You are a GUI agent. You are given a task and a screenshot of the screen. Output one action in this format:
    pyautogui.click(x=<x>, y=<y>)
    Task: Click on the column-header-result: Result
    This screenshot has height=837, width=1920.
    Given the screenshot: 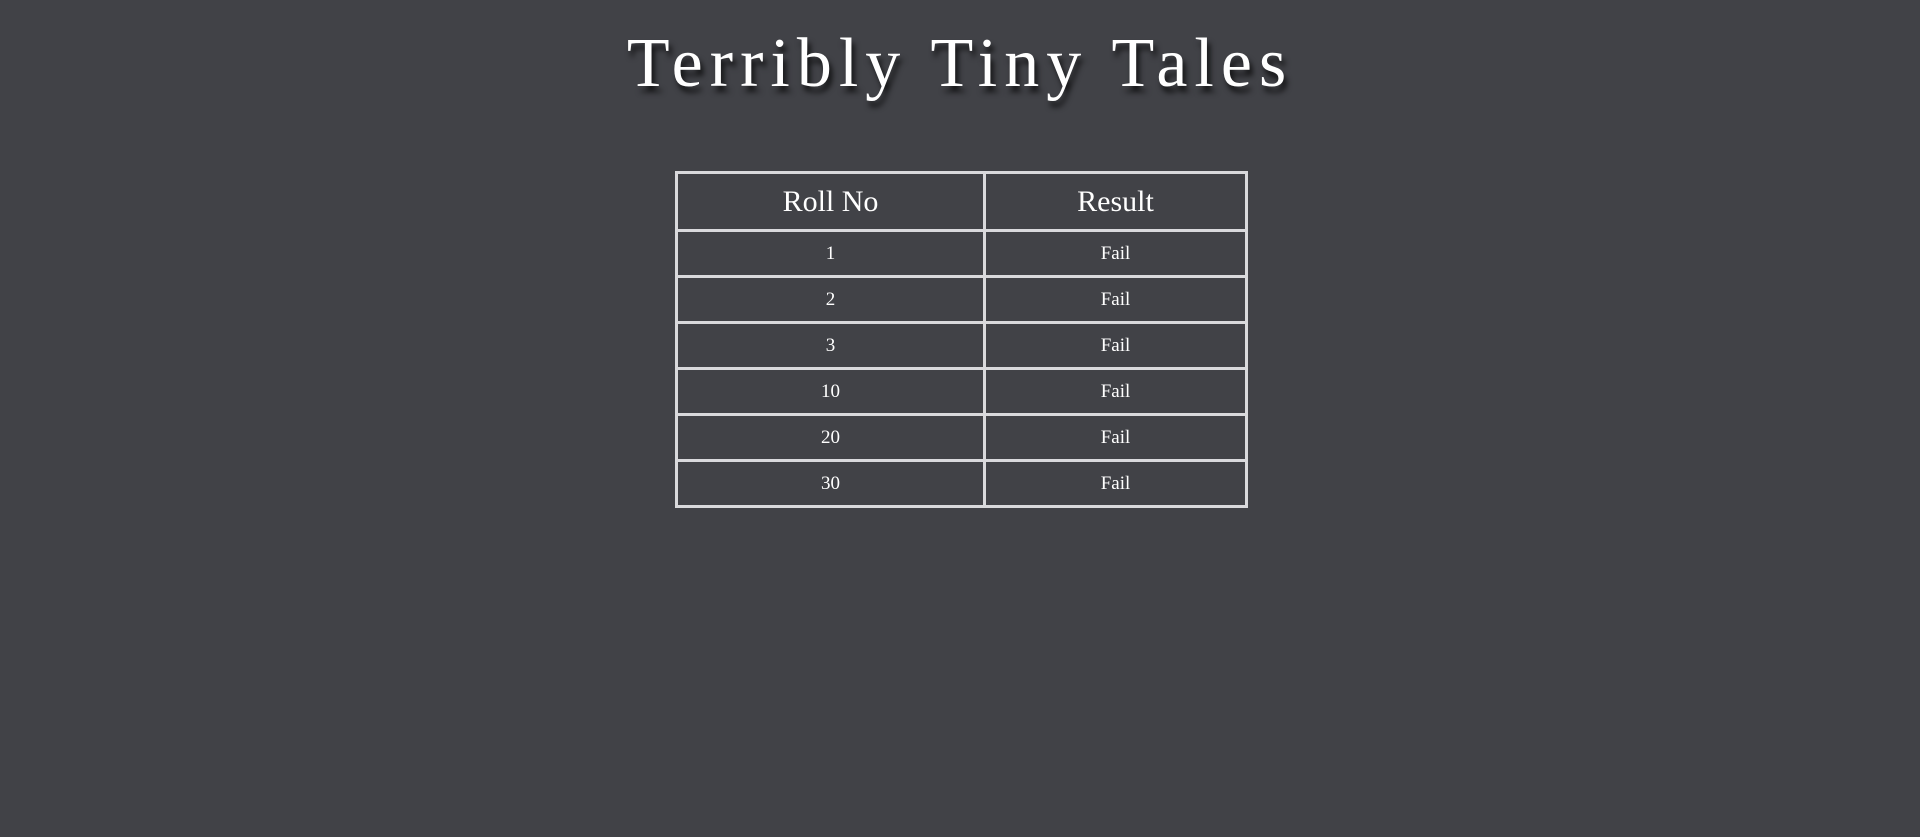 What is the action you would take?
    pyautogui.click(x=1115, y=201)
    